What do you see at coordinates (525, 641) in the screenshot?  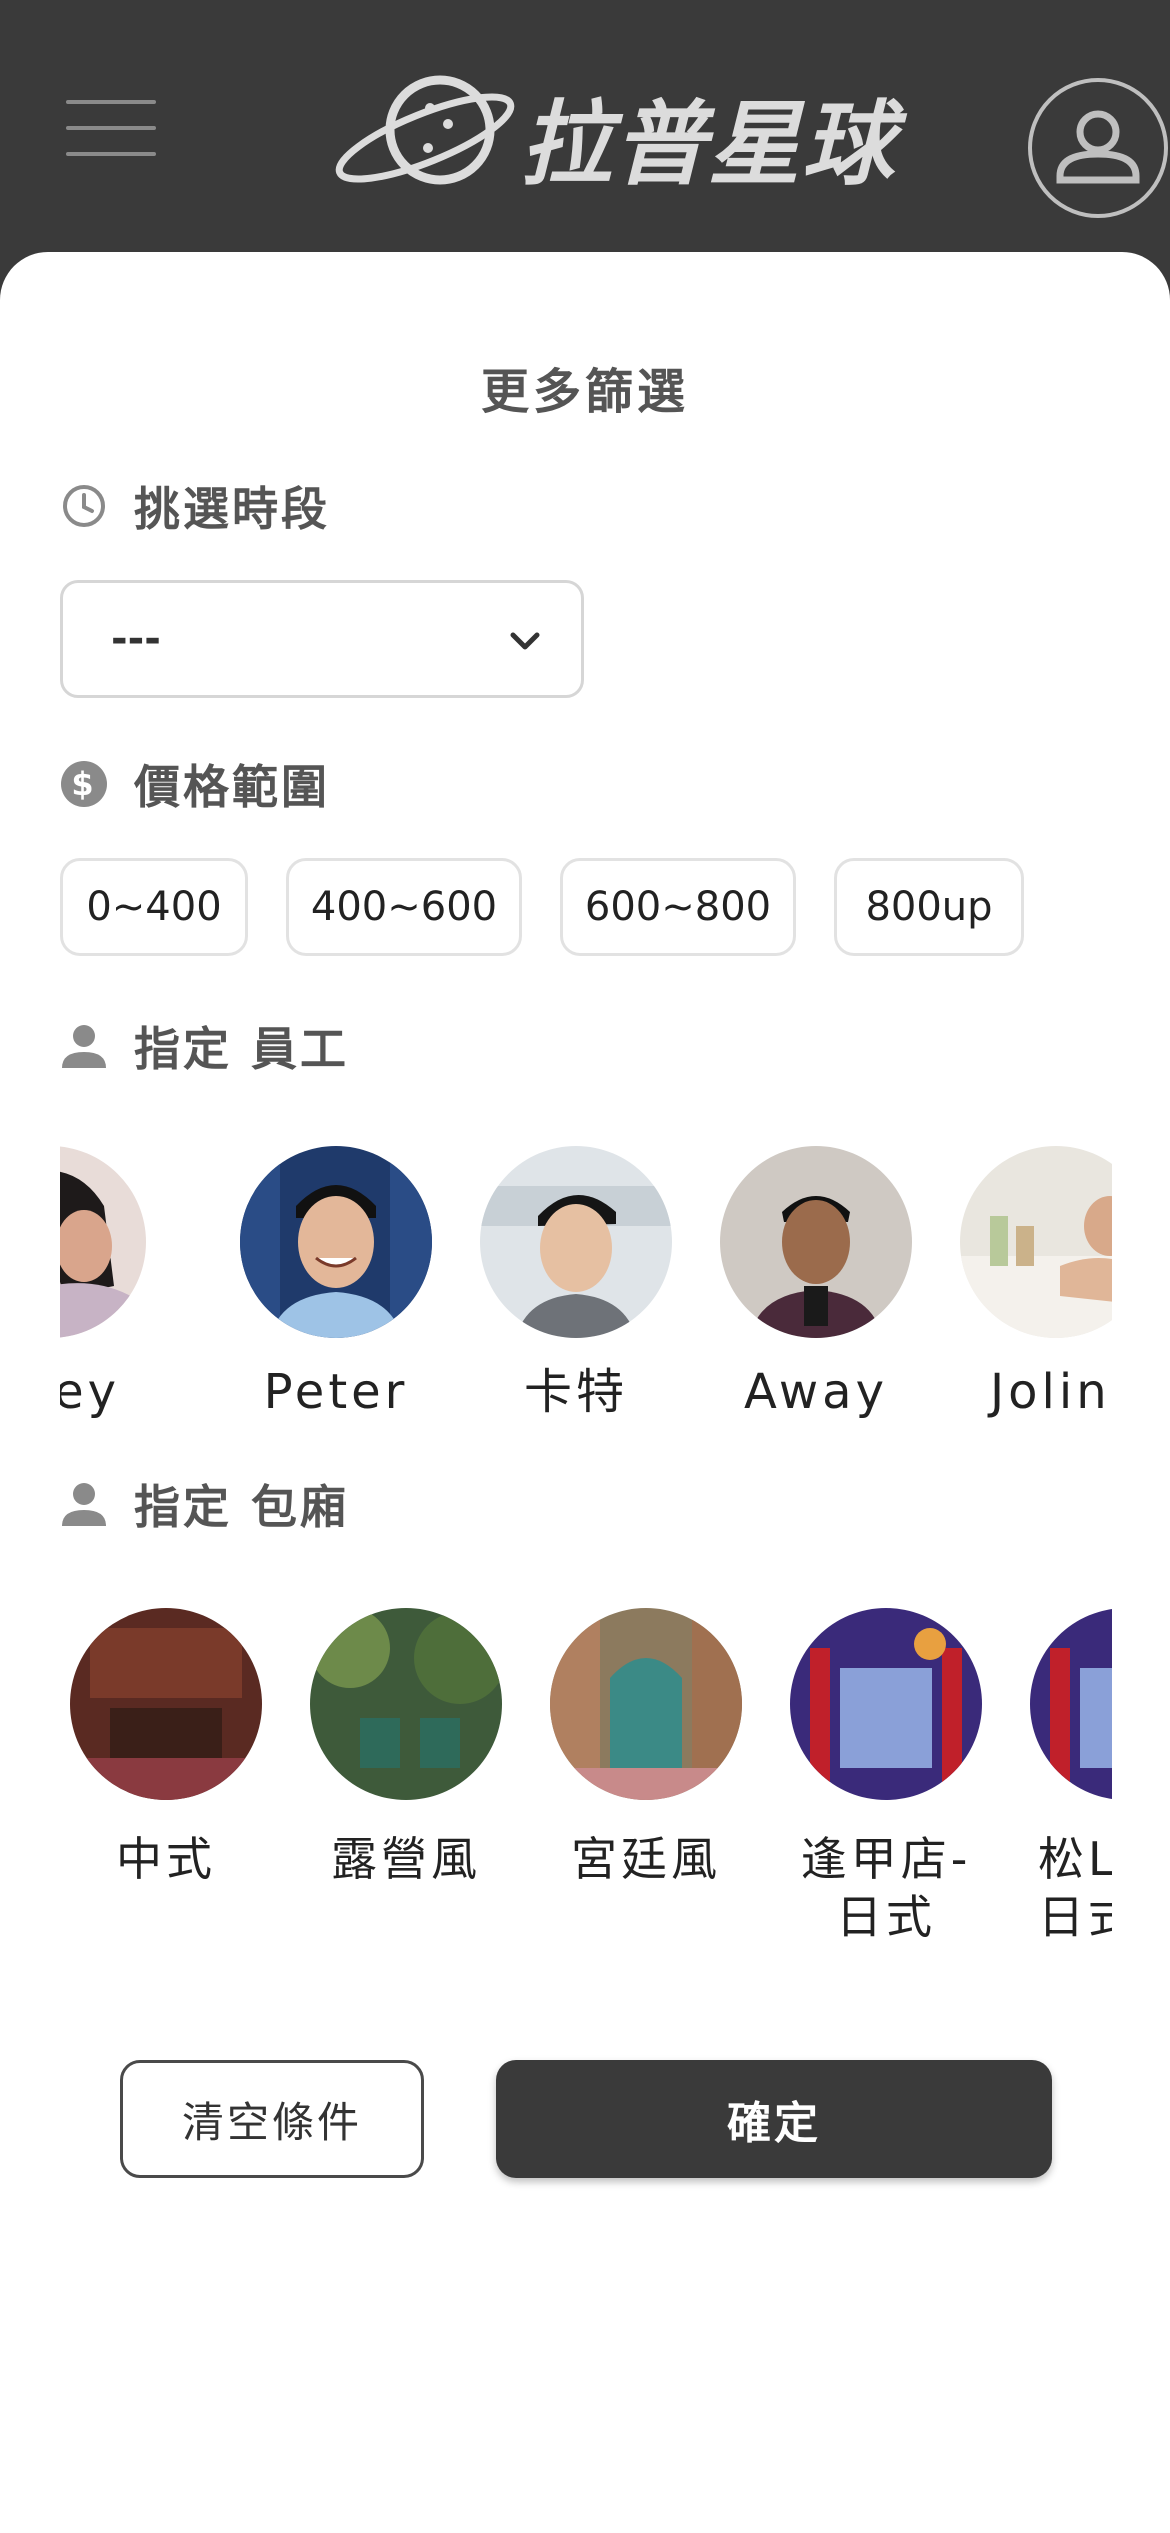 I see `chevron-down-icon` at bounding box center [525, 641].